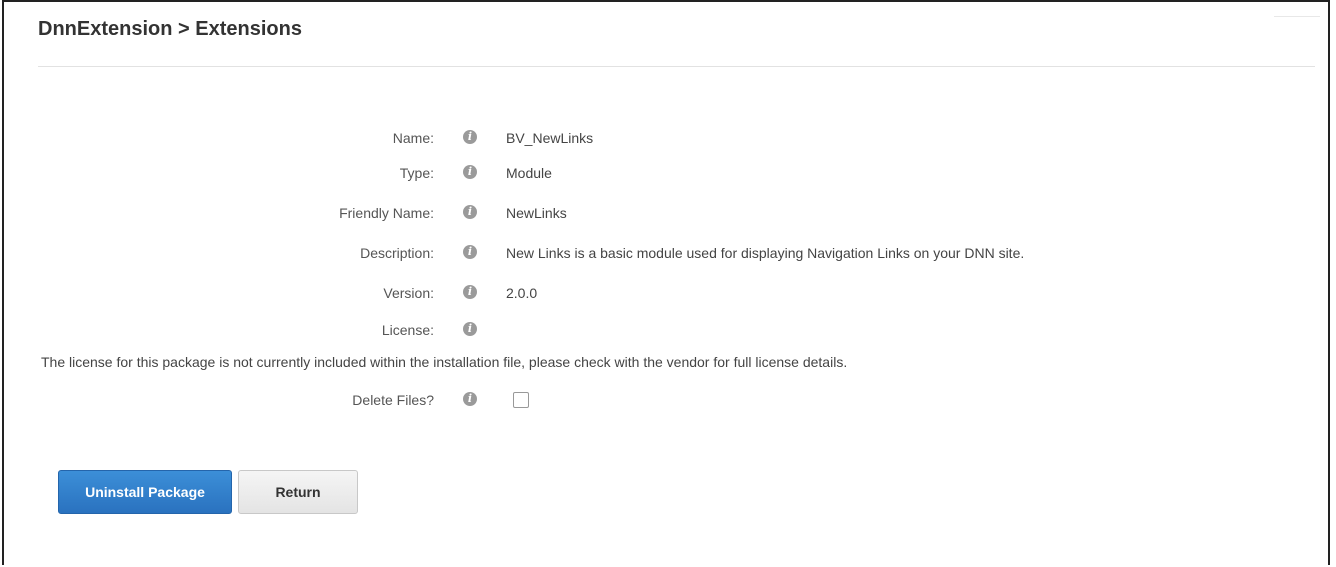 This screenshot has height=567, width=1336. I want to click on field-value-version: 2.0.0, so click(522, 293).